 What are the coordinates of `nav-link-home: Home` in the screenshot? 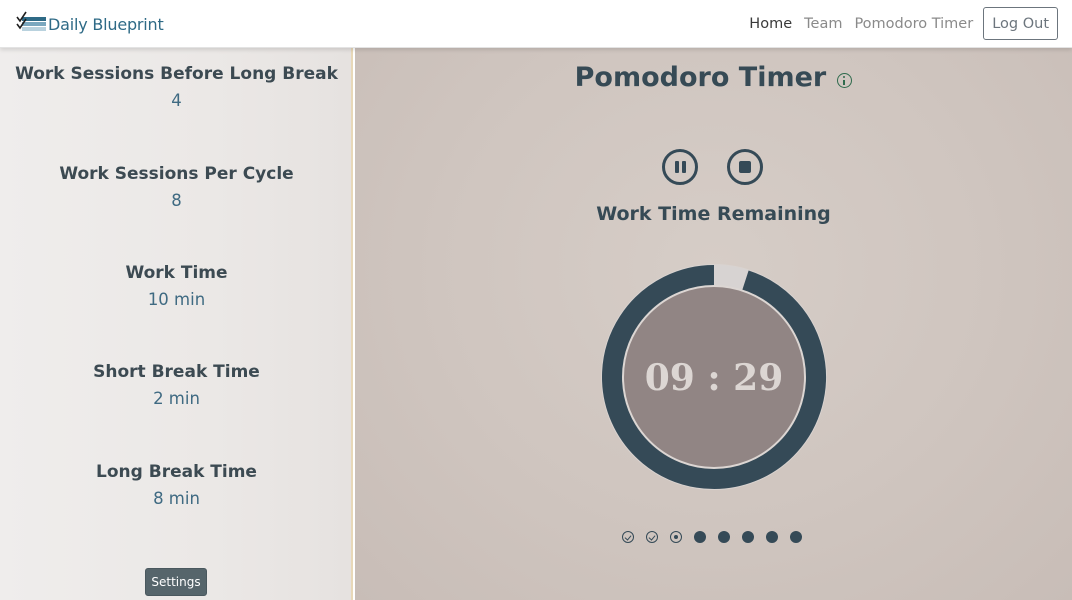 It's located at (770, 24).